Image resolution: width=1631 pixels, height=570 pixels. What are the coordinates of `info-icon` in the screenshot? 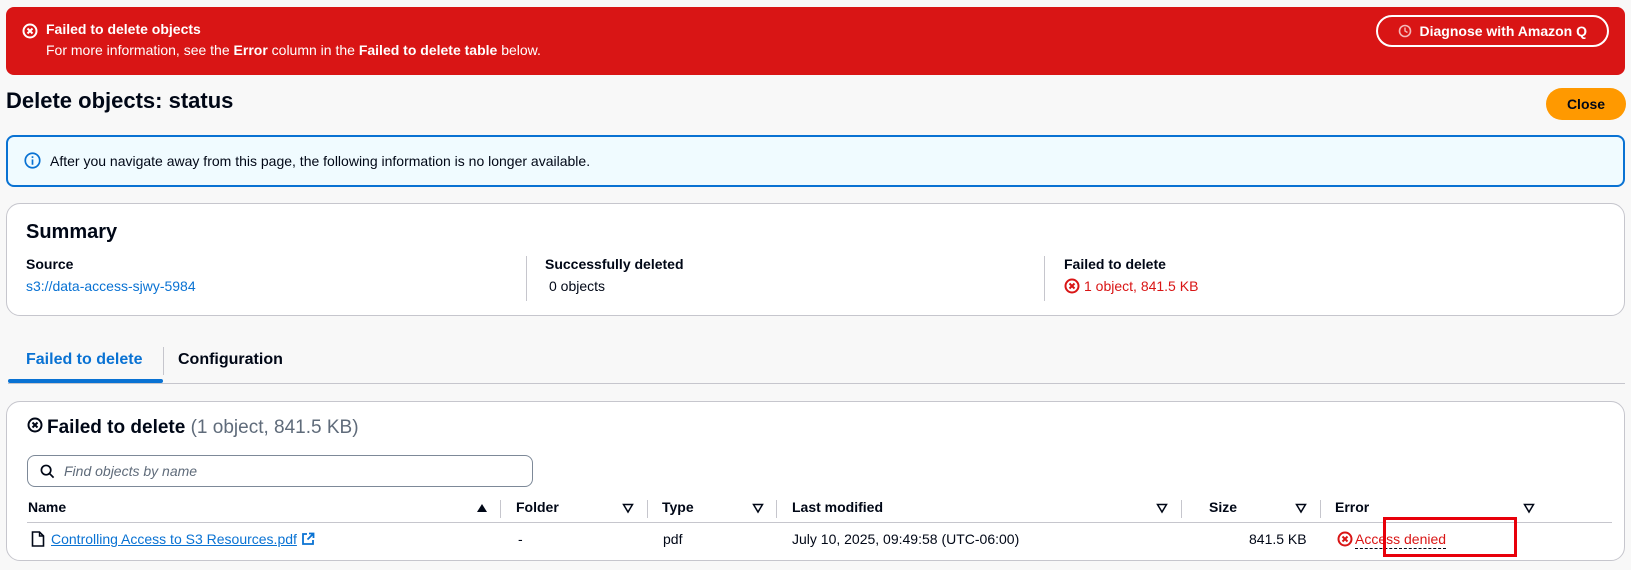 It's located at (32, 160).